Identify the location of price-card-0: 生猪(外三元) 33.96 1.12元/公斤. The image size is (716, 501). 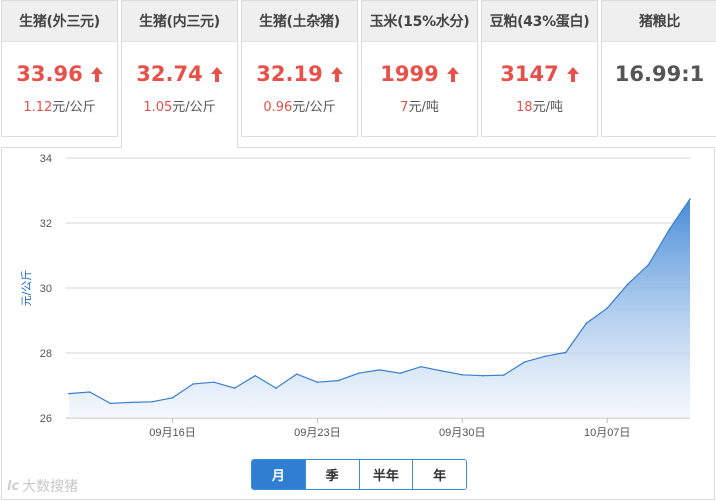
(59, 68).